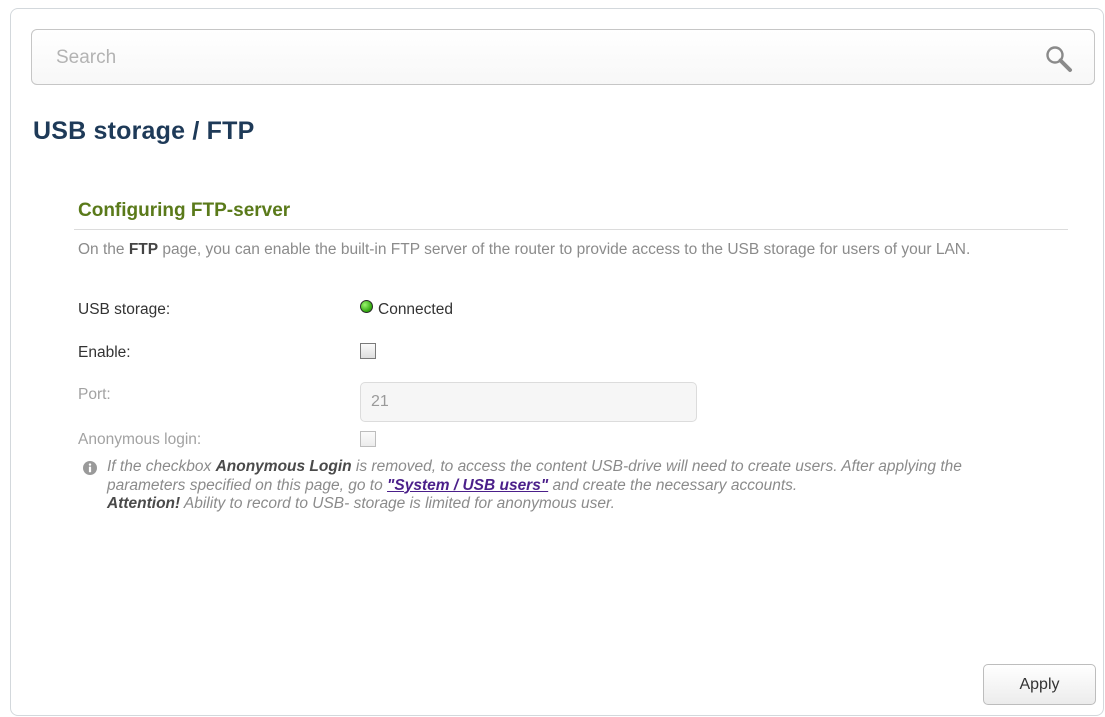 The width and height of the screenshot is (1105, 717). I want to click on apply-button: Apply, so click(1039, 684).